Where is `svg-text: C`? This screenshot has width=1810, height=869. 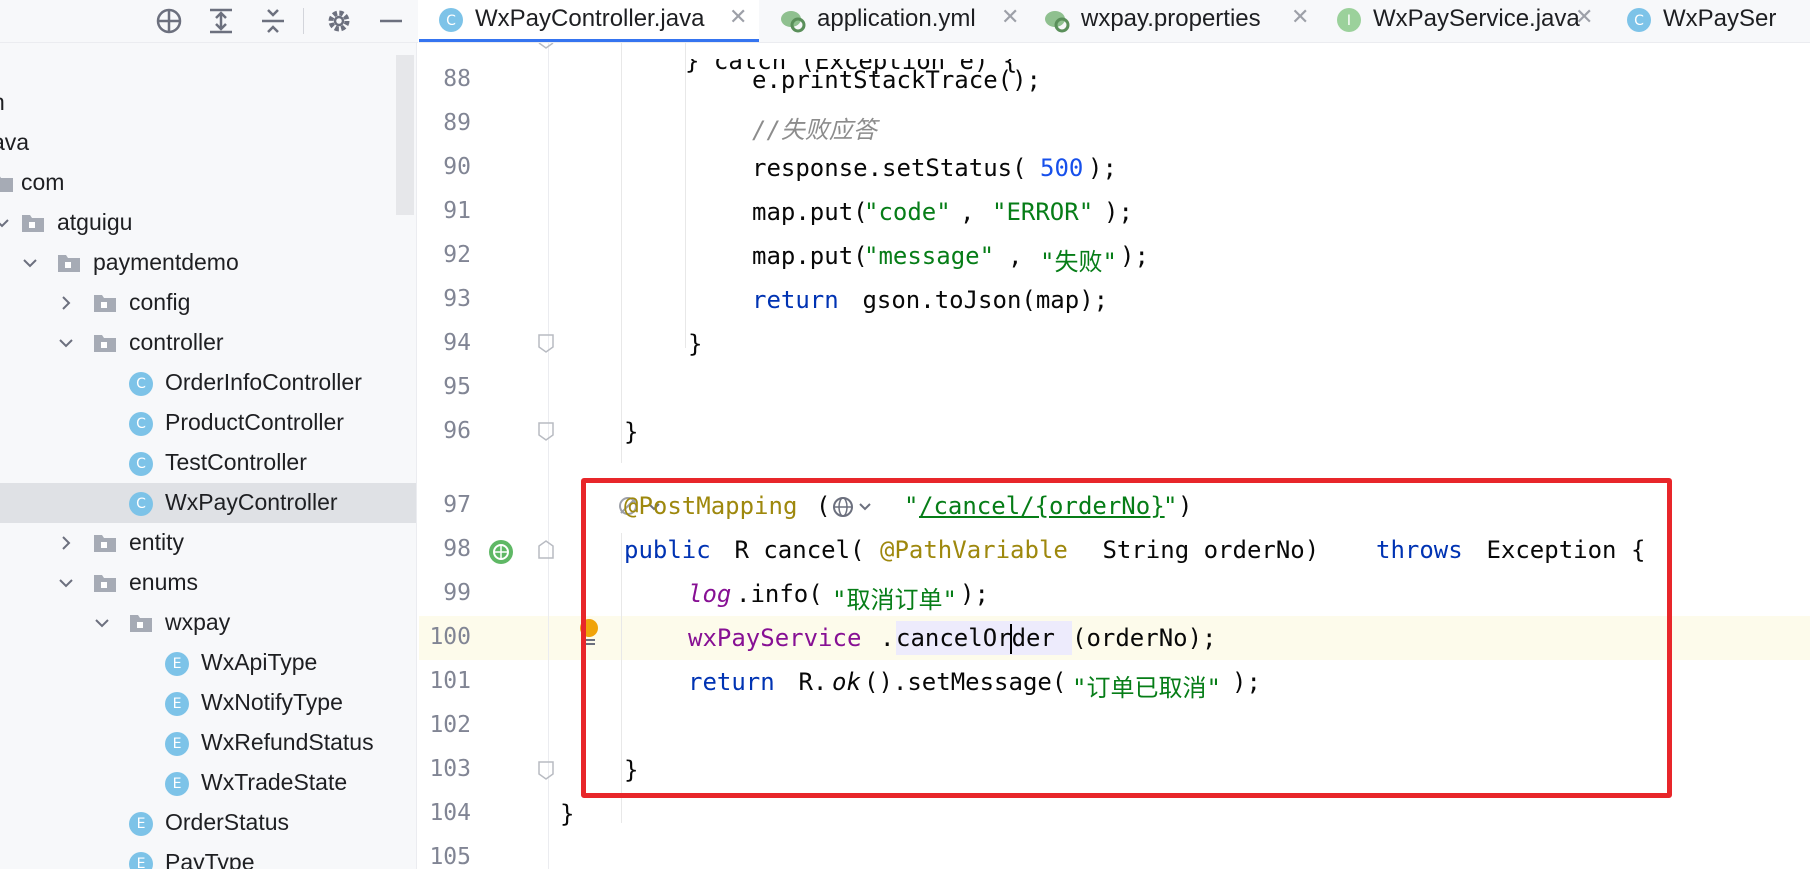 svg-text: C is located at coordinates (1639, 21).